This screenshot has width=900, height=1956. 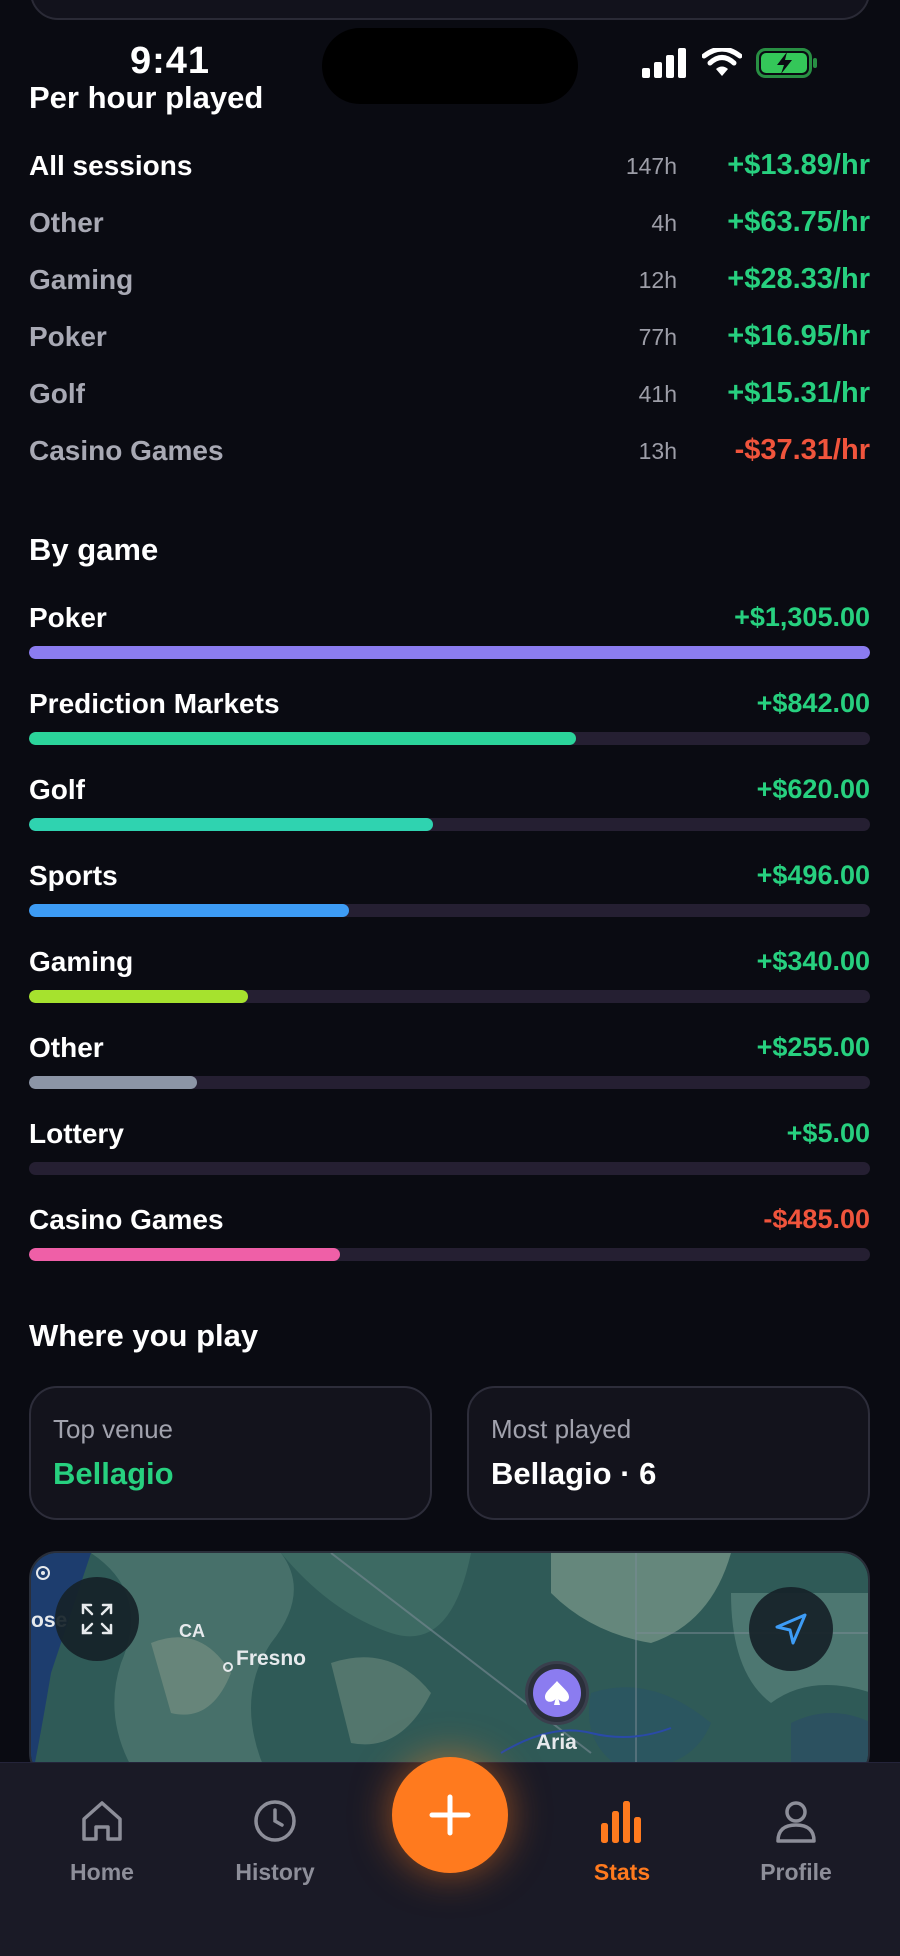 I want to click on game-row-poker: Poker +$1,305.00, so click(x=449, y=637).